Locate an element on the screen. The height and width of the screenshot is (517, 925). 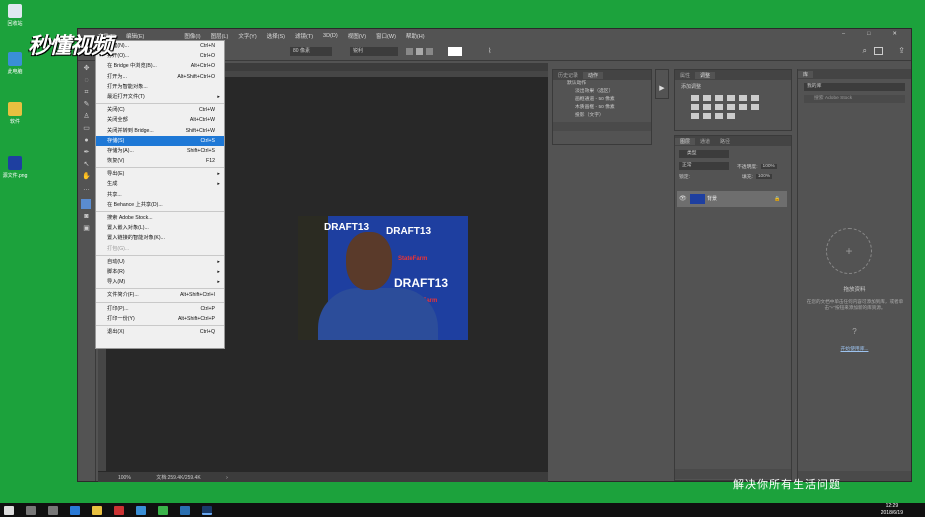
file-menu-item: 导出(E) ▸ is located at coordinates (160, 174).